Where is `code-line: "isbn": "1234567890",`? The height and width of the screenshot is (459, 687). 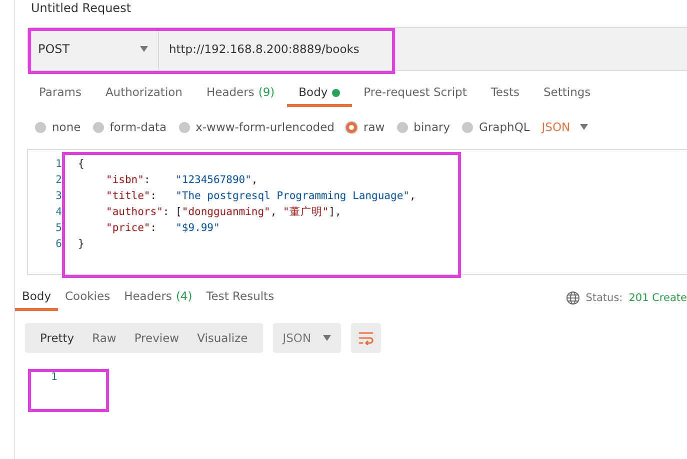
code-line: "isbn": "1234567890", is located at coordinates (181, 180).